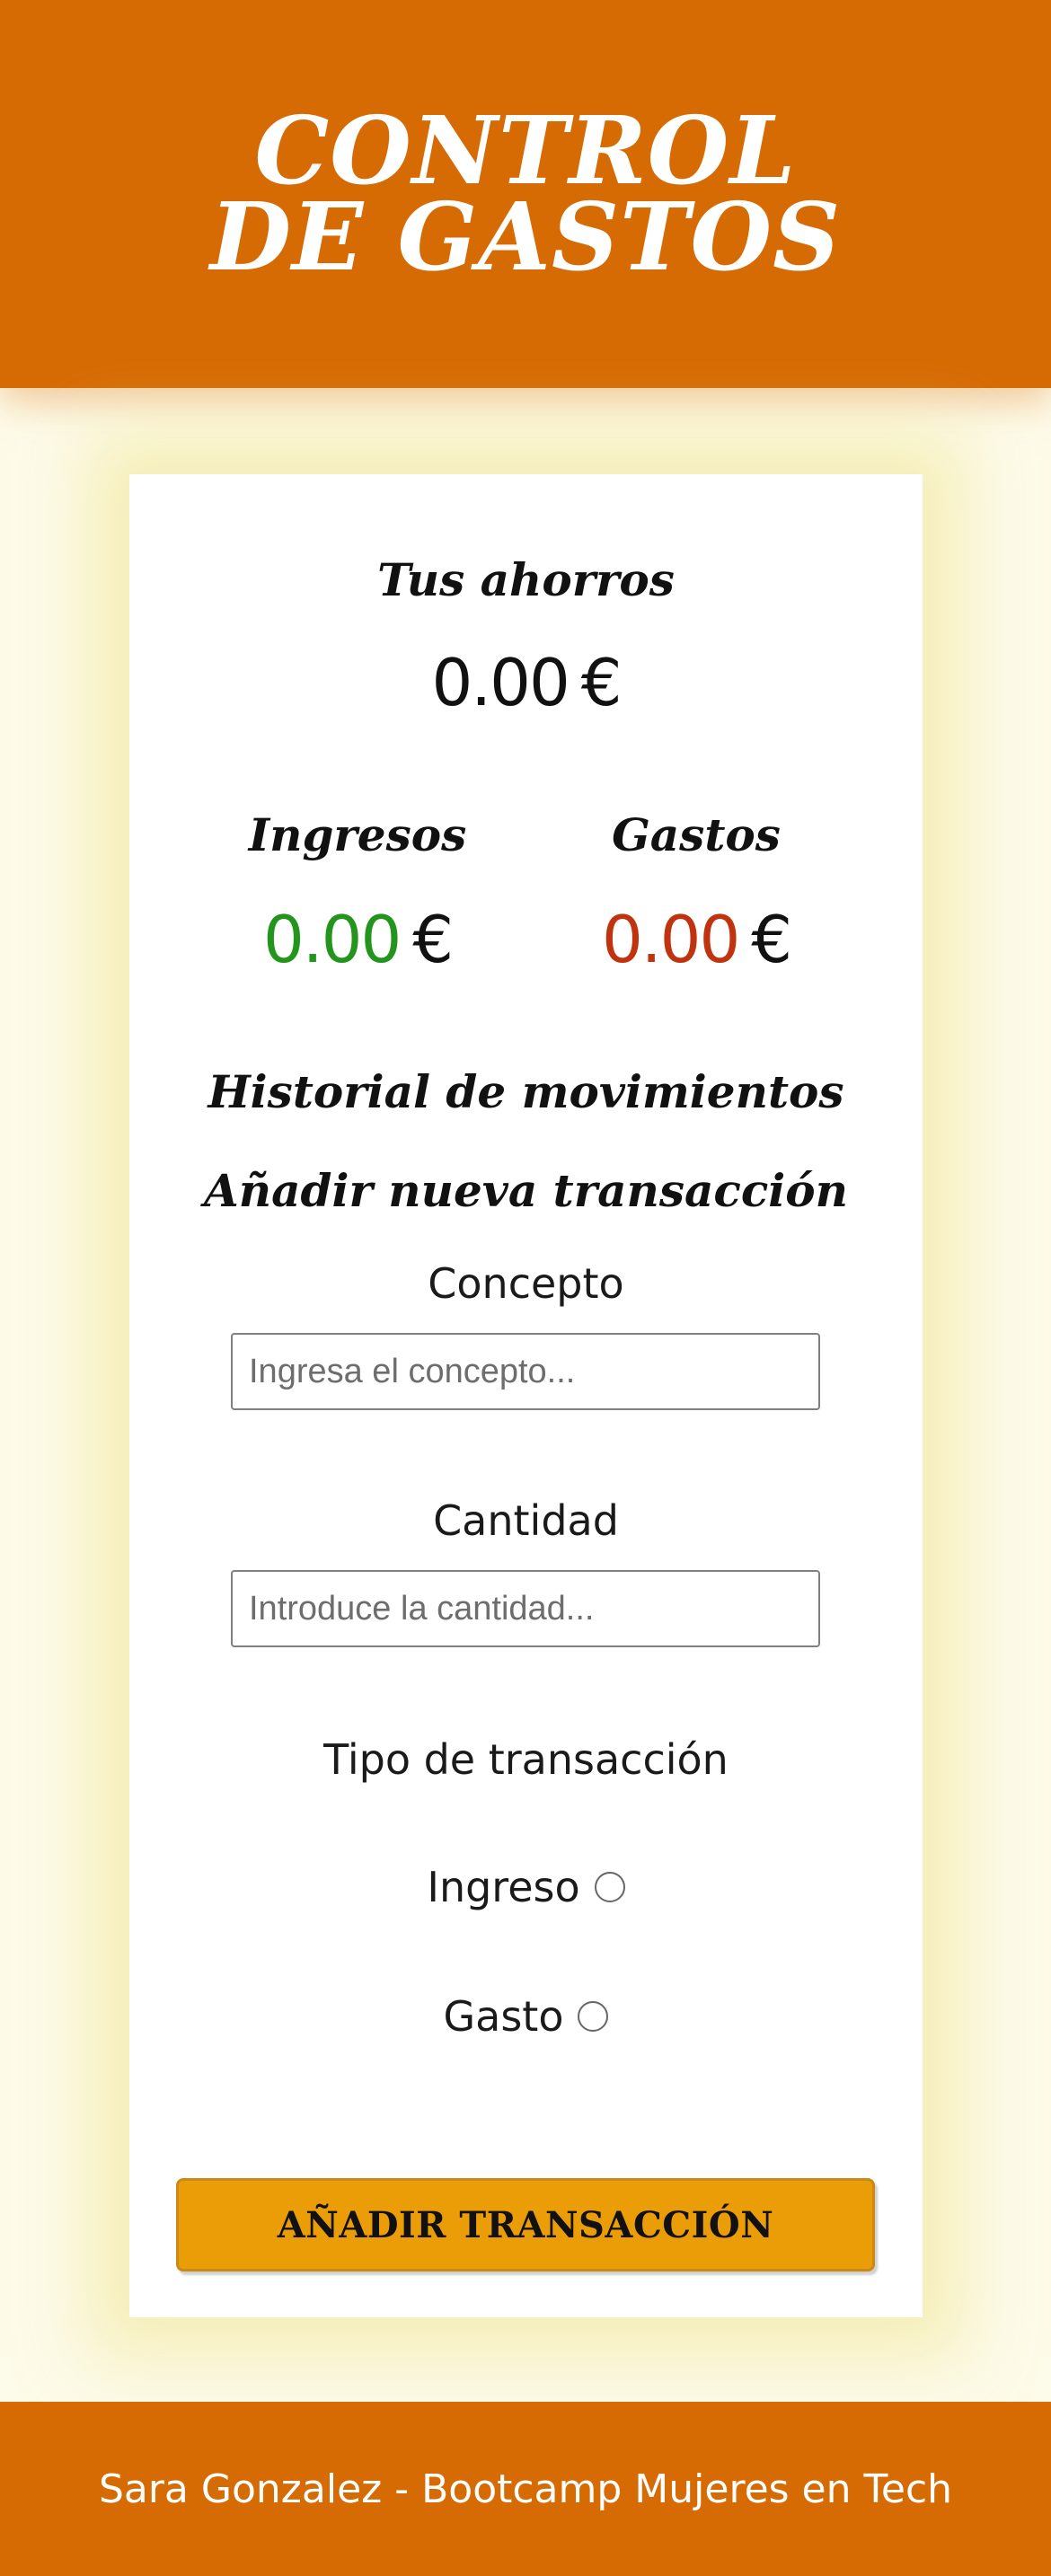 This screenshot has width=1051, height=2576. What do you see at coordinates (609, 1887) in the screenshot?
I see `income-radio` at bounding box center [609, 1887].